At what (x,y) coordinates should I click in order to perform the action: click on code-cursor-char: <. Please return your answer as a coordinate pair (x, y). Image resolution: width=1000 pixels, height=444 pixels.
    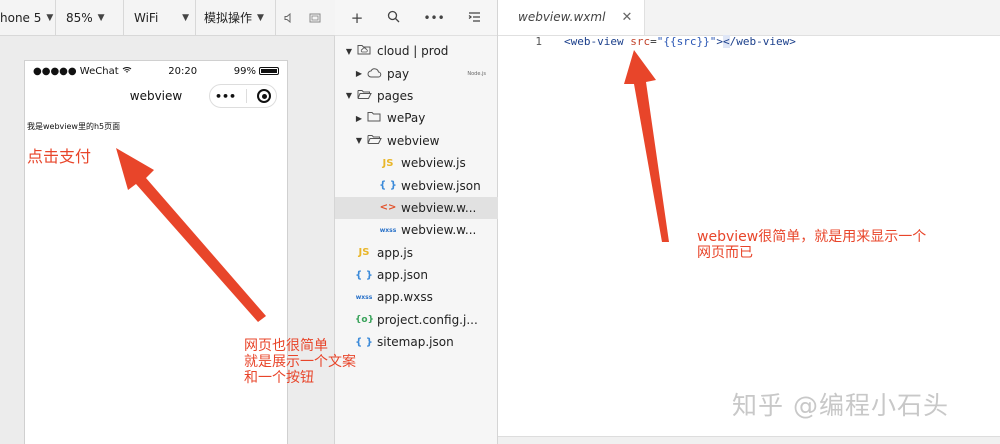
    Looking at the image, I should click on (726, 41).